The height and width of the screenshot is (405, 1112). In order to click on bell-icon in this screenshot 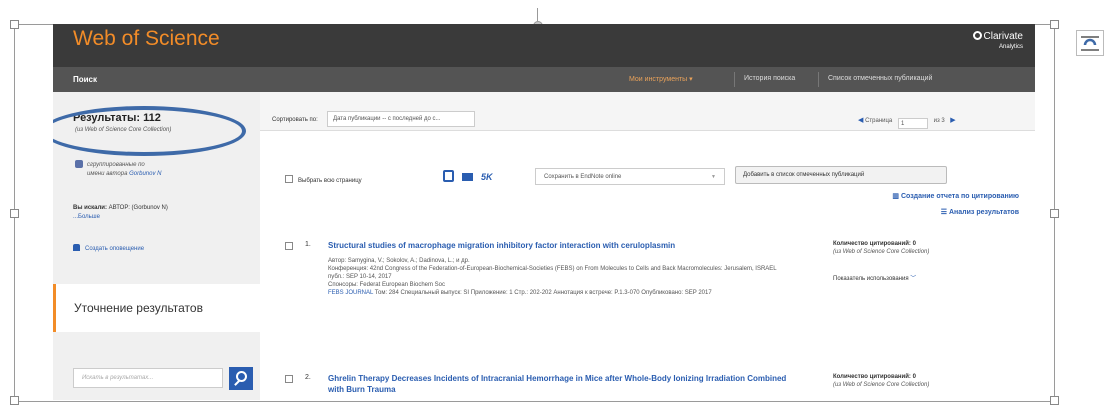, I will do `click(76, 247)`.